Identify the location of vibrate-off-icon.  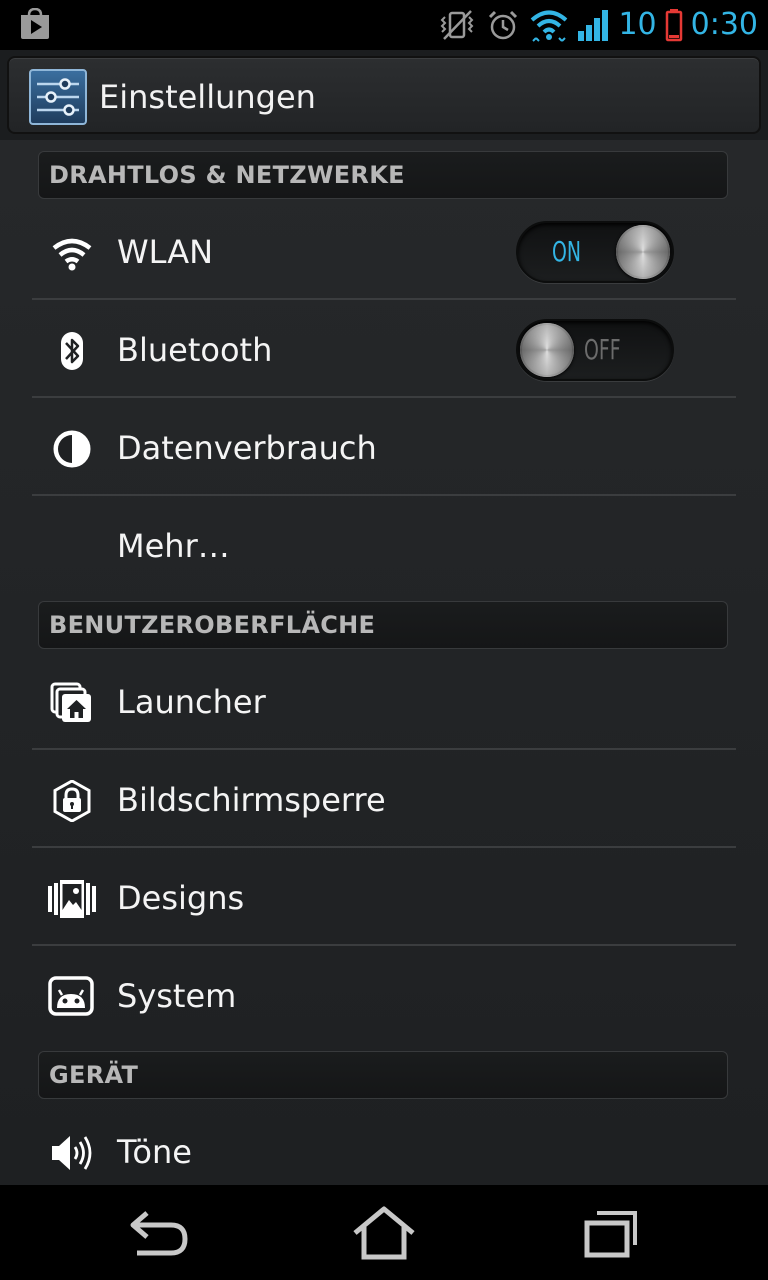
(457, 25).